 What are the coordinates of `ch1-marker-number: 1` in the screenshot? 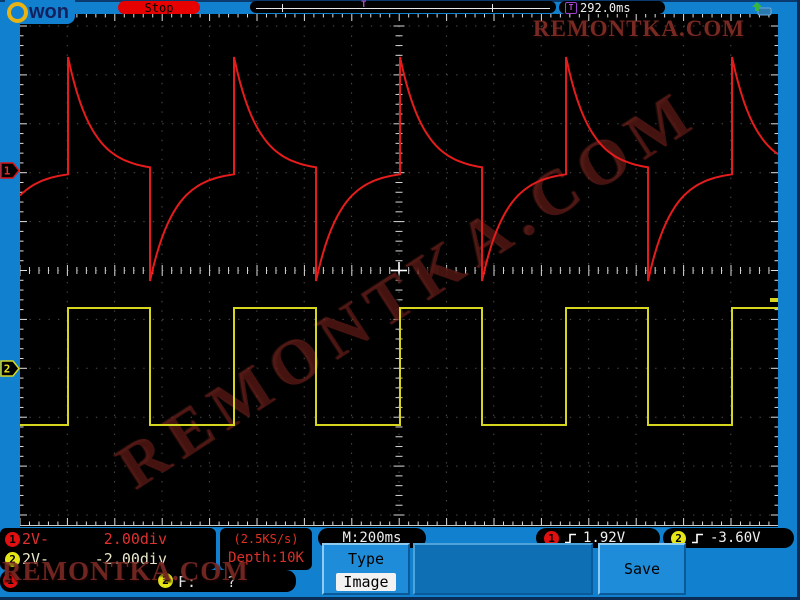 It's located at (7, 171).